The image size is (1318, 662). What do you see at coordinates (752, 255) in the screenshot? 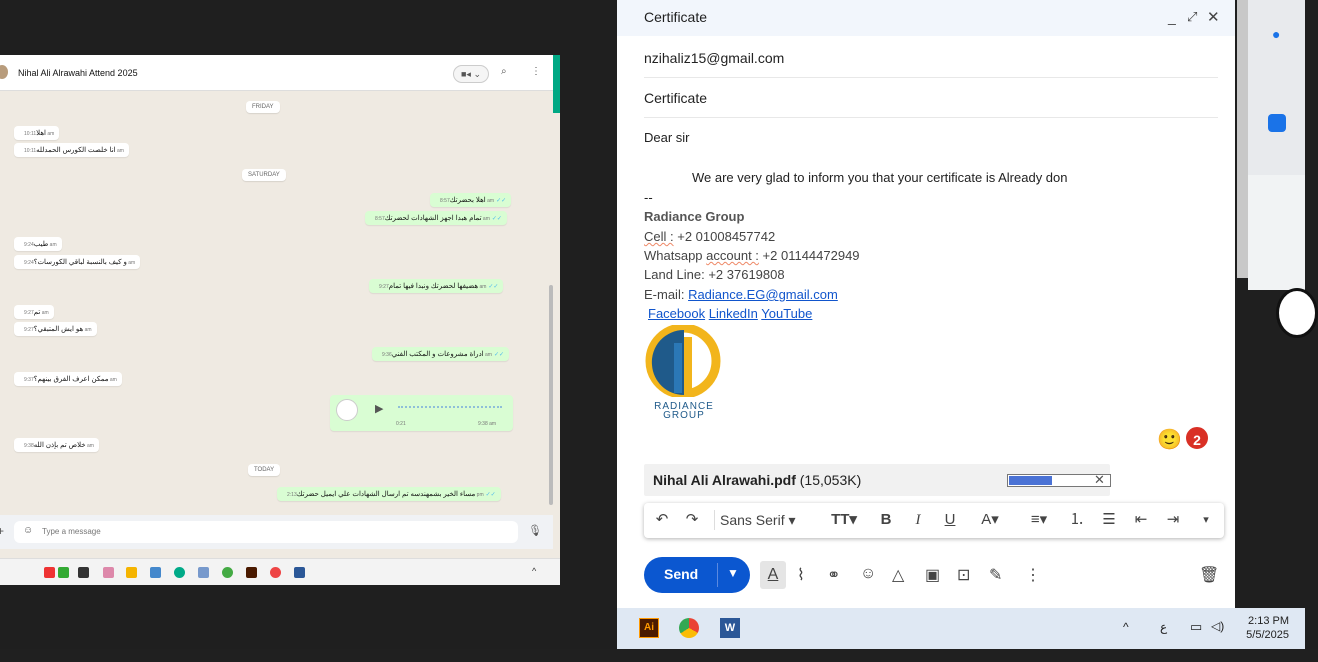
I see `whatsapp-line: Whatsapp account : +2 01144472949` at bounding box center [752, 255].